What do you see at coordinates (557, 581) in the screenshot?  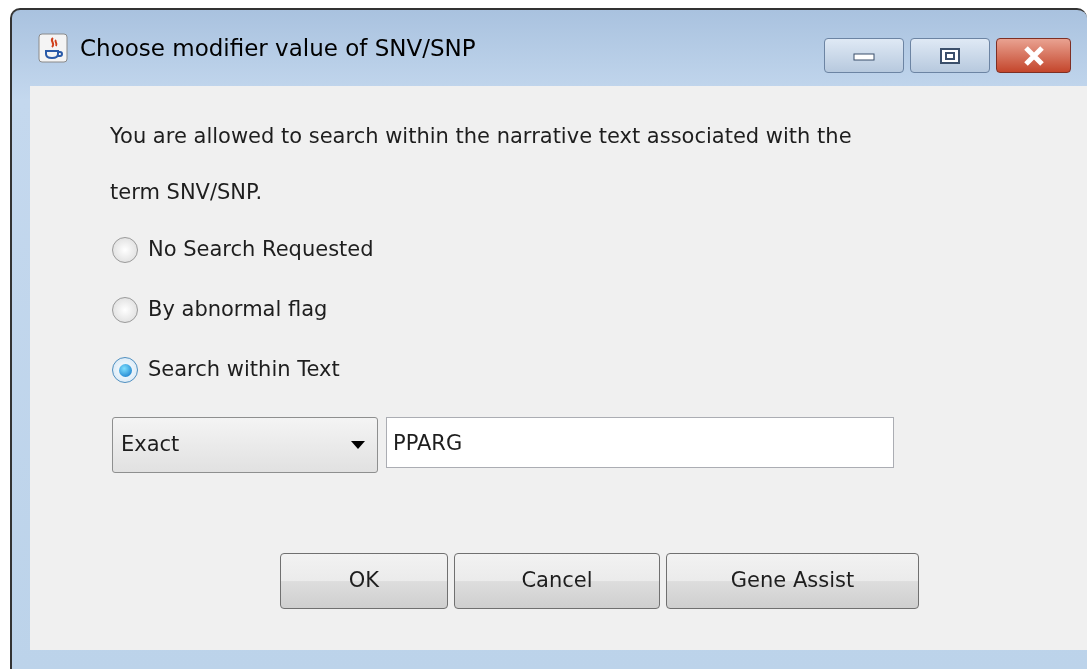 I see `dialog-button: Cancel` at bounding box center [557, 581].